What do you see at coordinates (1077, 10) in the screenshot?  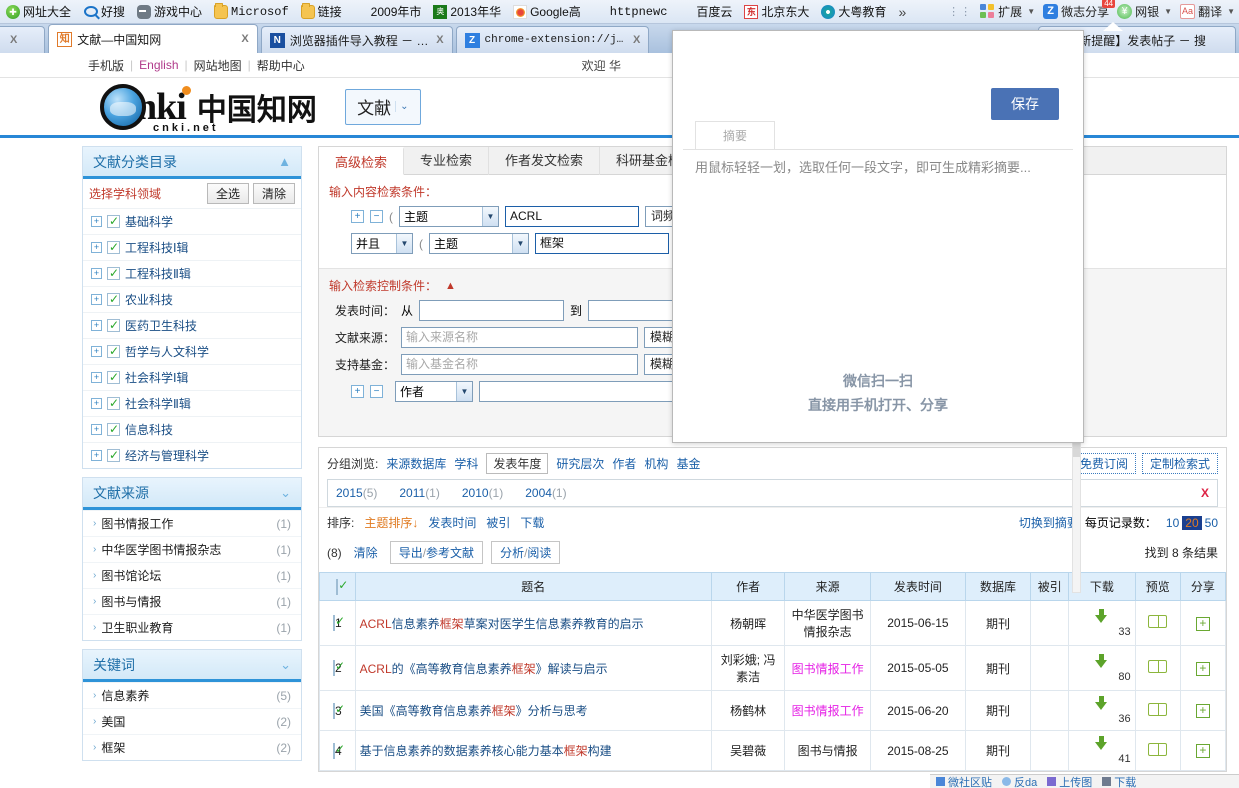 I see `extension-button-weizhi-share: Z 微志分享 44` at bounding box center [1077, 10].